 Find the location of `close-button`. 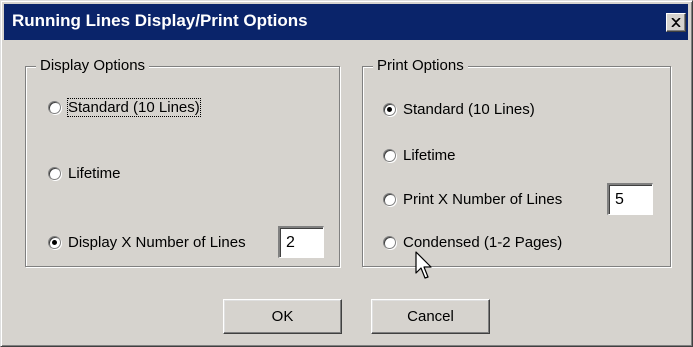

close-button is located at coordinates (676, 22).